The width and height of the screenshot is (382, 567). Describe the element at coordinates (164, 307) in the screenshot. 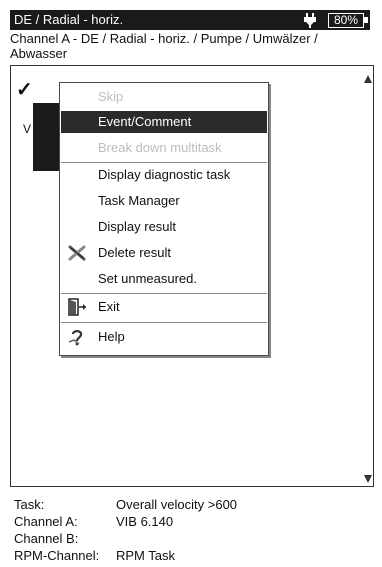

I see `menu-item-exit: Exit` at that location.